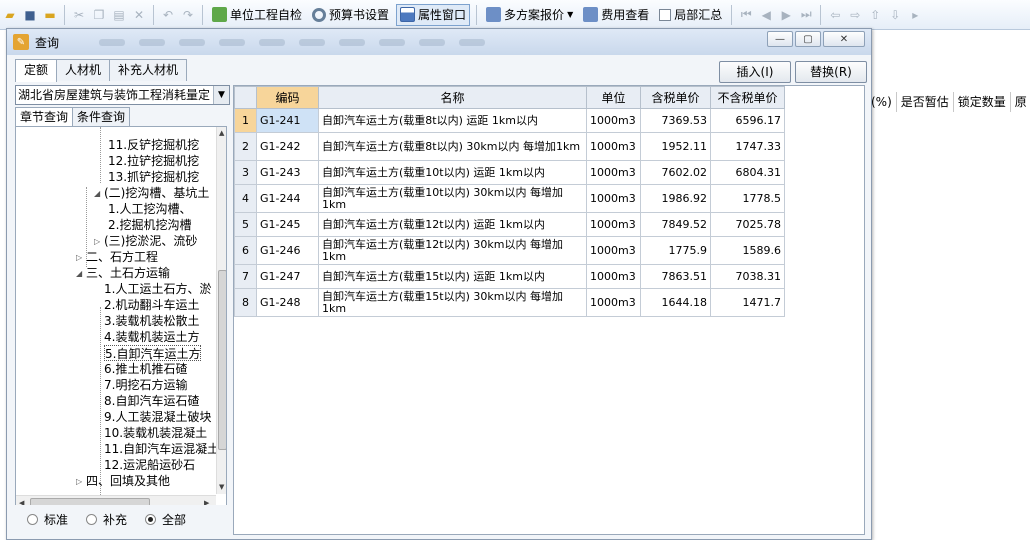  I want to click on cell-notax-price: 1589.6, so click(747, 250).